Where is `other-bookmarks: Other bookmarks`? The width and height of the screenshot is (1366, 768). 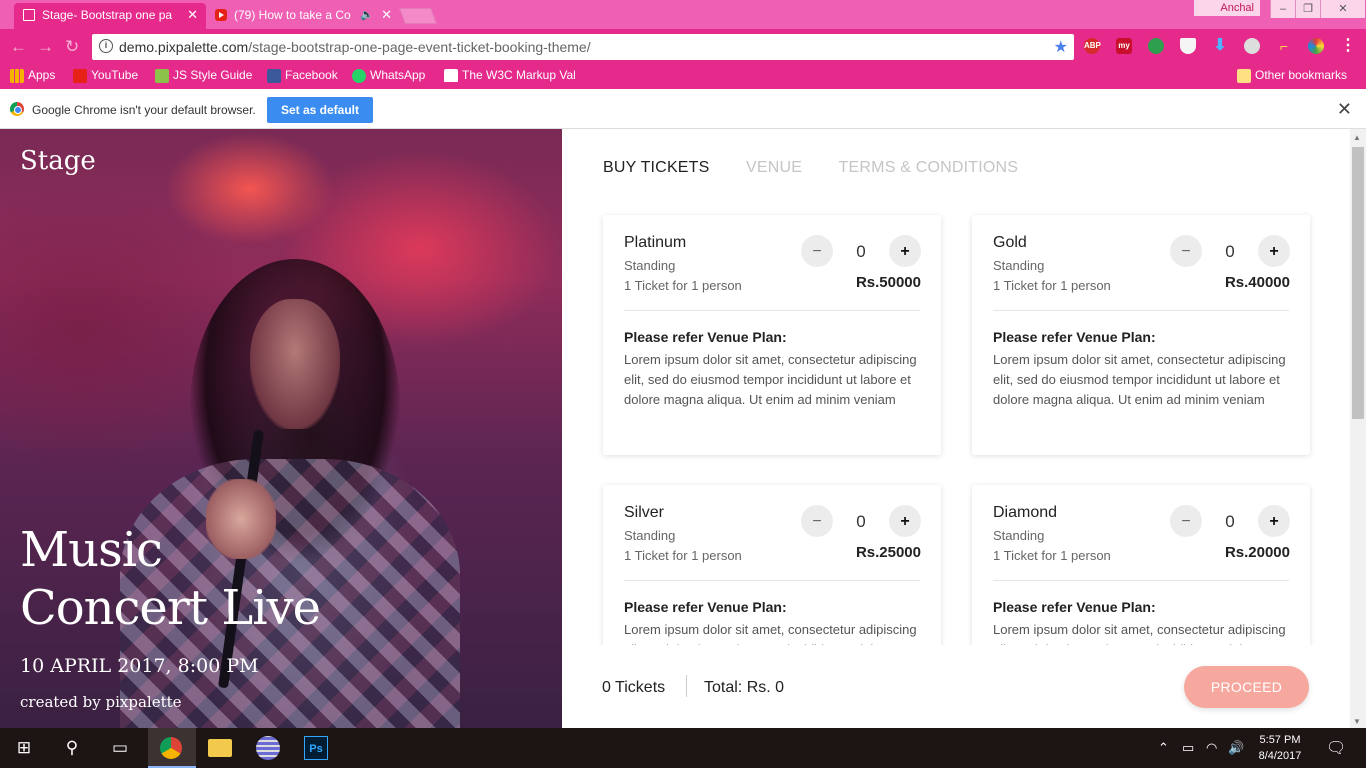 other-bookmarks: Other bookmarks is located at coordinates (1292, 75).